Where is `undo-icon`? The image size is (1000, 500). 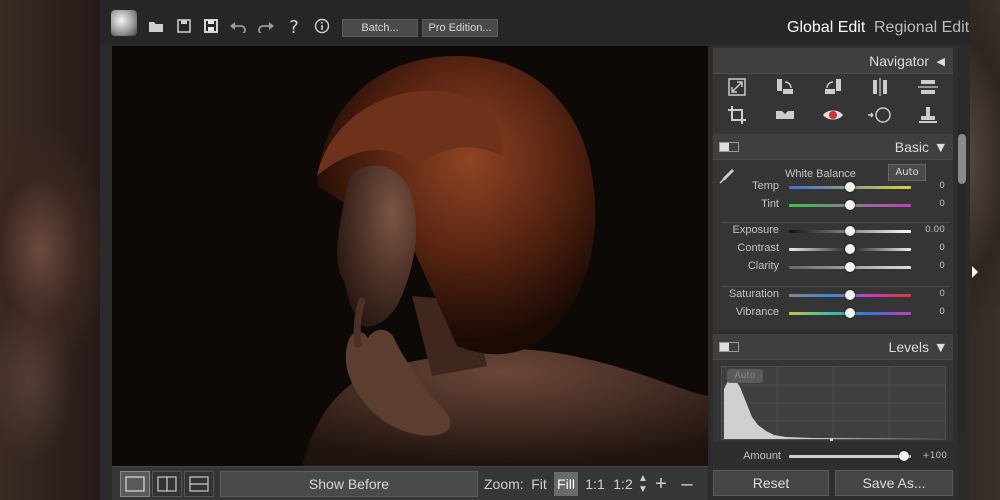
undo-icon is located at coordinates (238, 28).